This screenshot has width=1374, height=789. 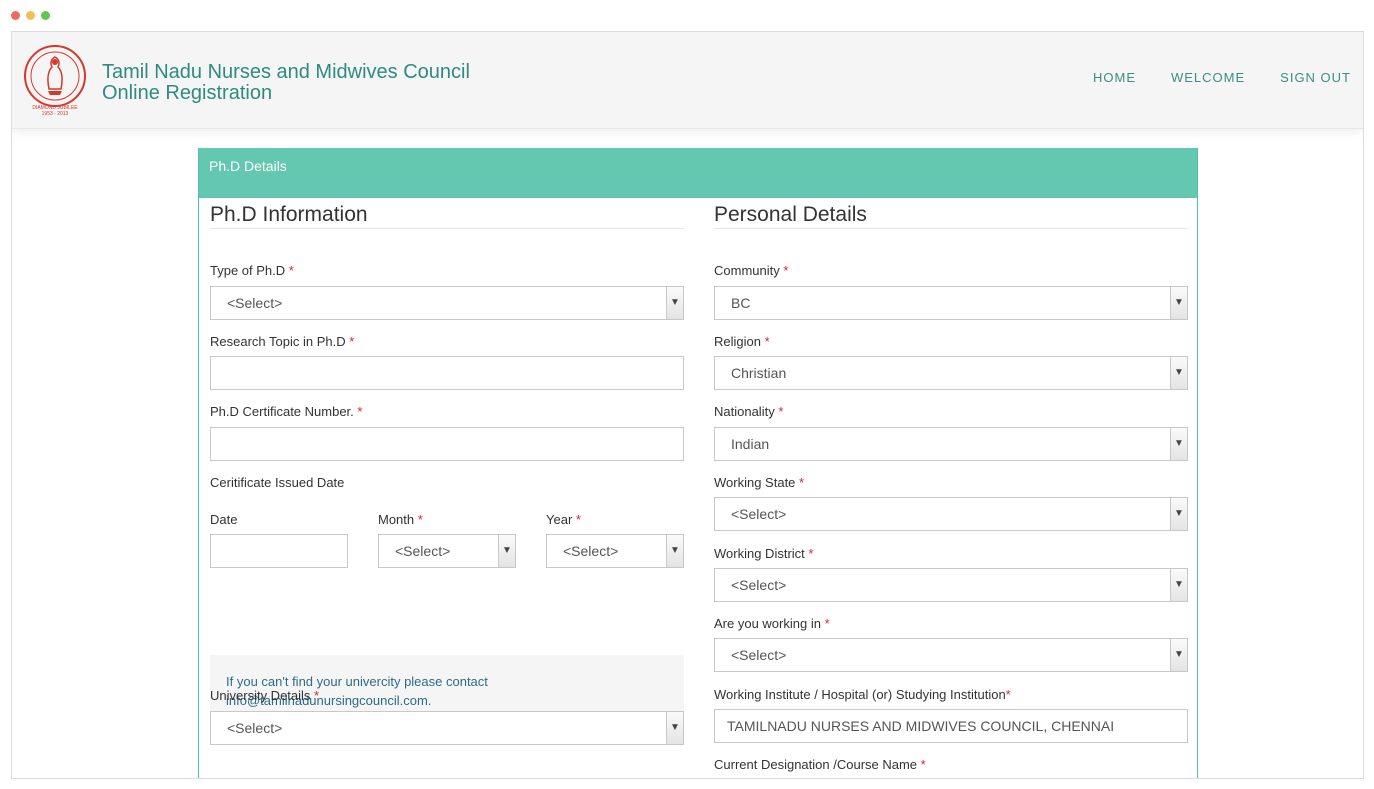 What do you see at coordinates (187, 93) in the screenshot?
I see `brand-subtitle: Online Registration` at bounding box center [187, 93].